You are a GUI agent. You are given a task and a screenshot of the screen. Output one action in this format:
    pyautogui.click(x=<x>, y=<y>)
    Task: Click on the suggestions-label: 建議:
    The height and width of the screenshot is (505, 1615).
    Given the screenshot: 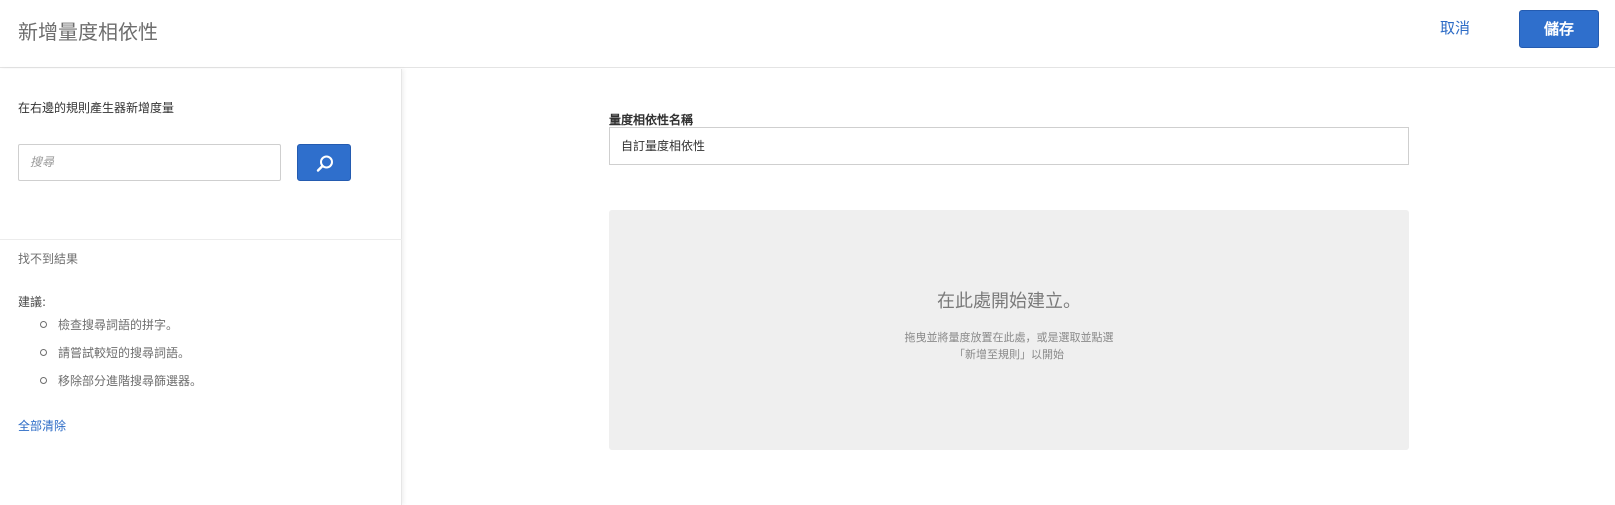 What is the action you would take?
    pyautogui.click(x=32, y=302)
    